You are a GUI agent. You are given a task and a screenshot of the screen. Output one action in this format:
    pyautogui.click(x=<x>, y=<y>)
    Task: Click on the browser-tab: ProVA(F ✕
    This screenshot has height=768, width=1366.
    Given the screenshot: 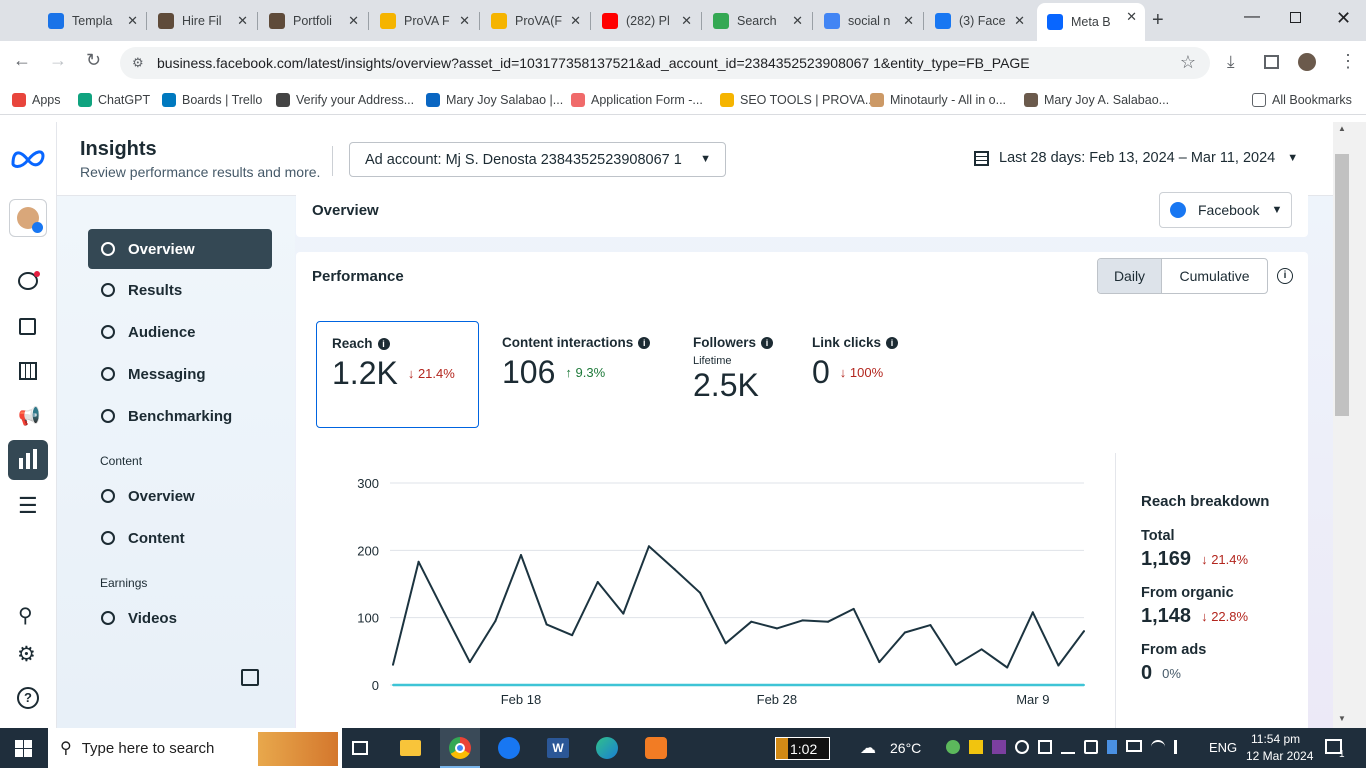 What is the action you would take?
    pyautogui.click(x=535, y=21)
    